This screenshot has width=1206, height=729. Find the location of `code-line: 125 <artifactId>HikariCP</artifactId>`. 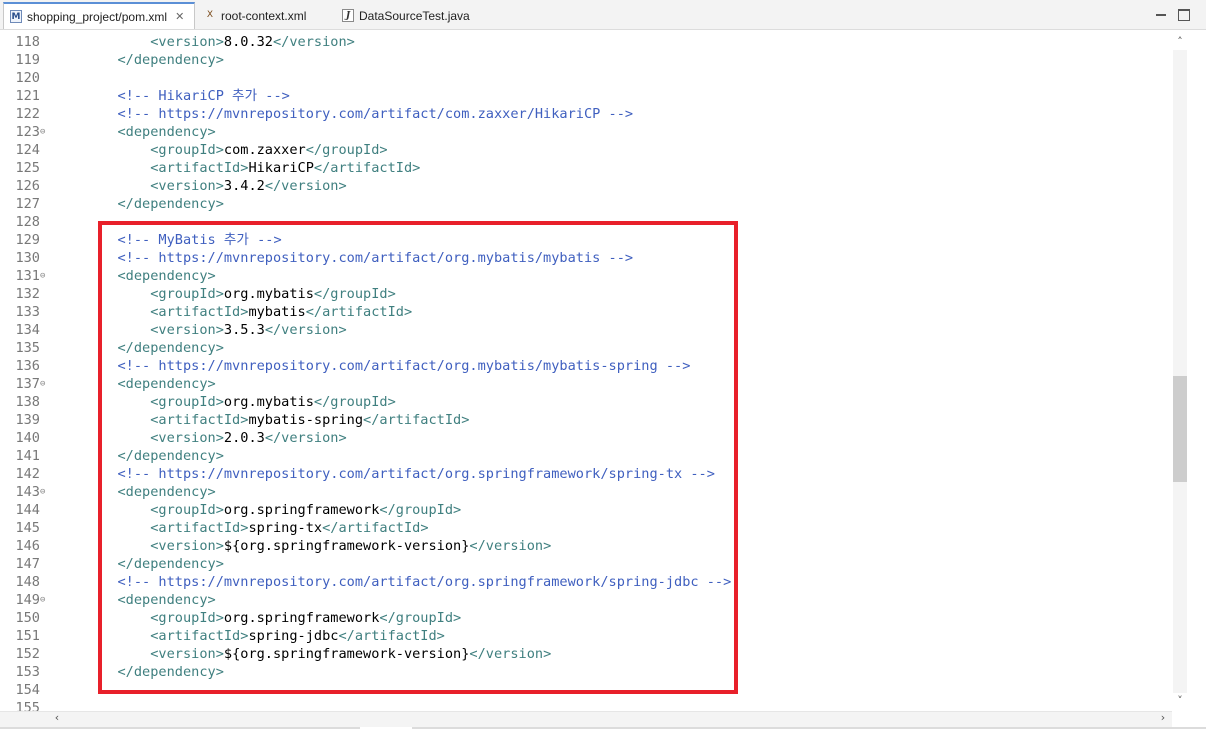

code-line: 125 <artifactId>HikariCP</artifactId> is located at coordinates (586, 168).